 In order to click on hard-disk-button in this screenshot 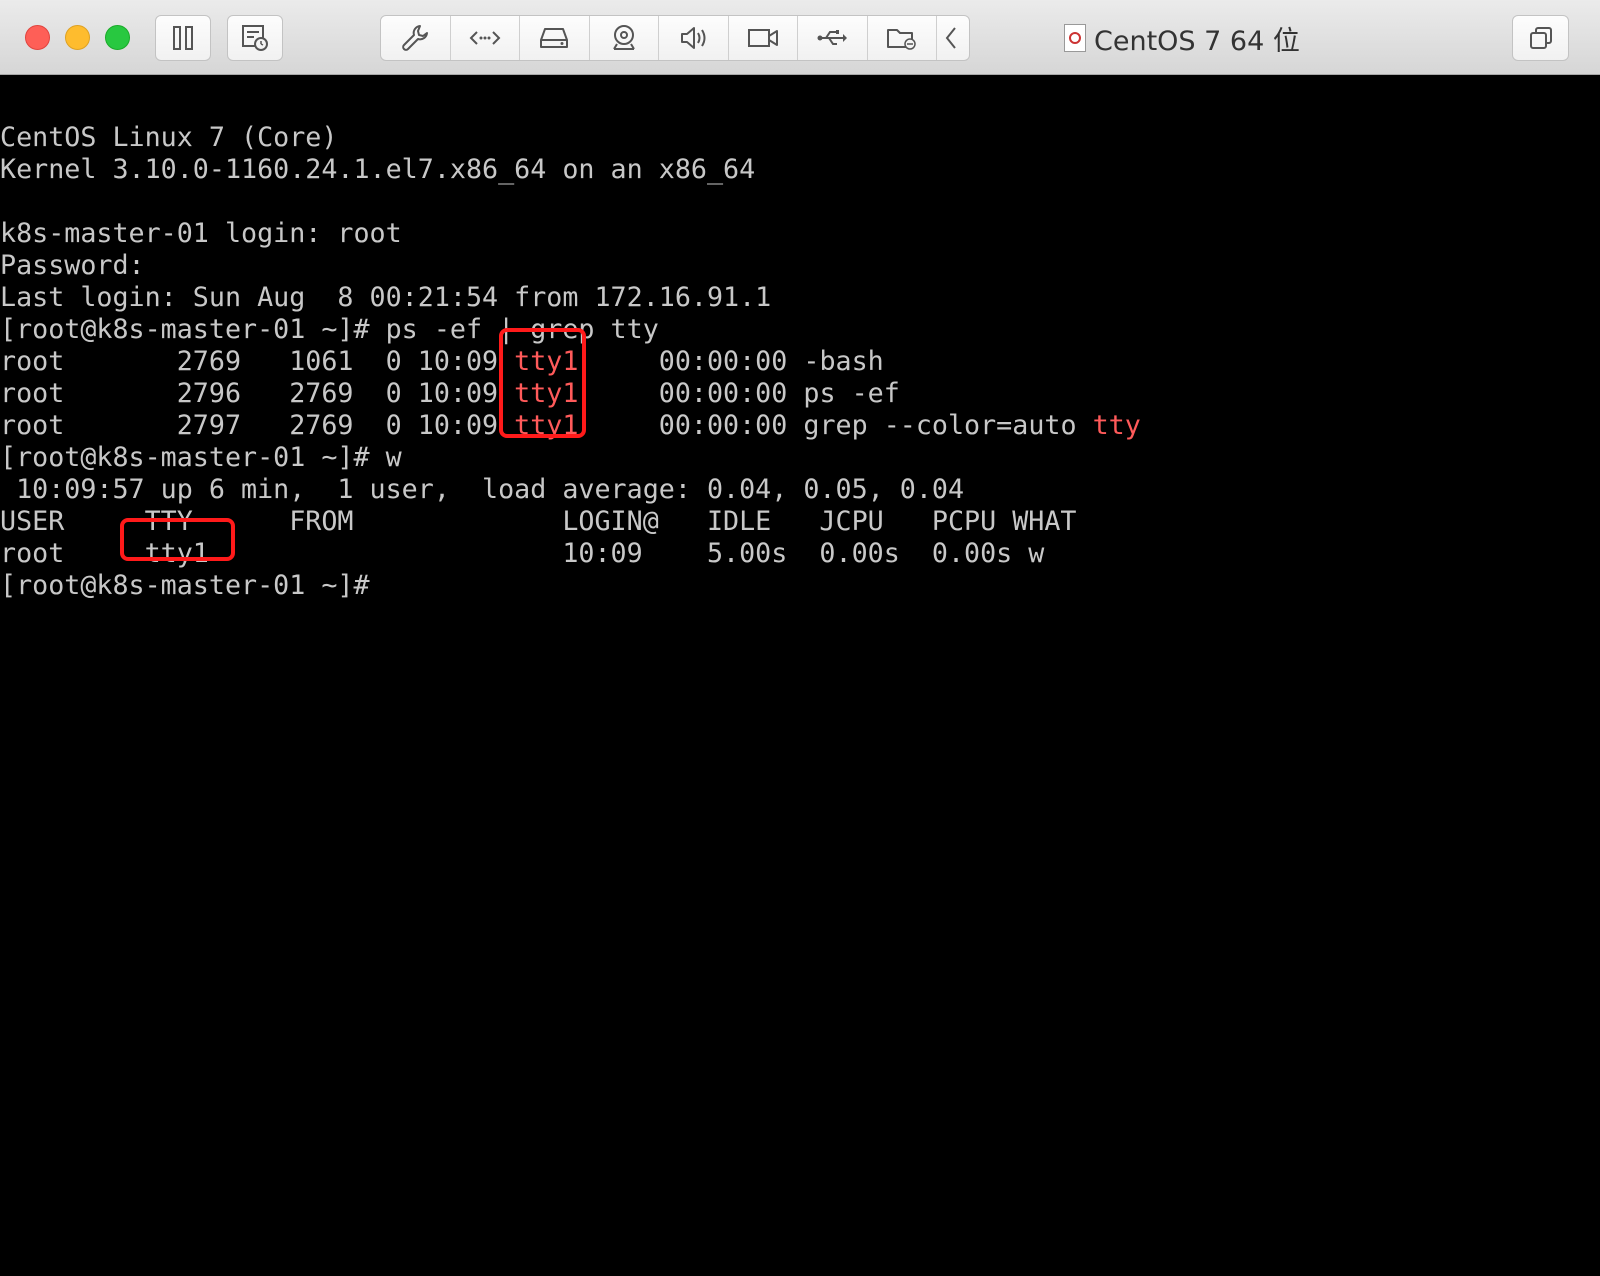, I will do `click(555, 38)`.